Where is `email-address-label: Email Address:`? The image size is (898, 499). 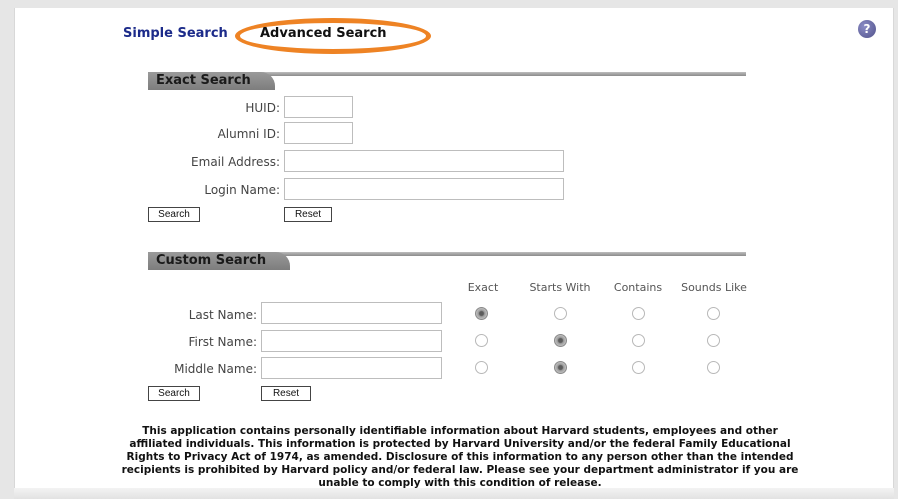
email-address-label: Email Address: is located at coordinates (235, 162).